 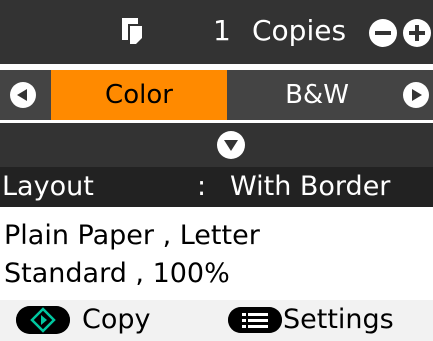 I want to click on bw-option: B&W, so click(x=317, y=95).